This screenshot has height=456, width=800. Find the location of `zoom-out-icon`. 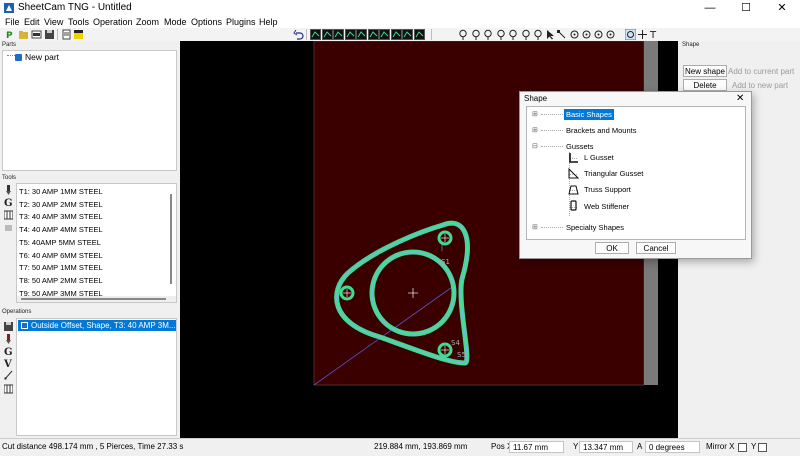

zoom-out-icon is located at coordinates (476, 34).